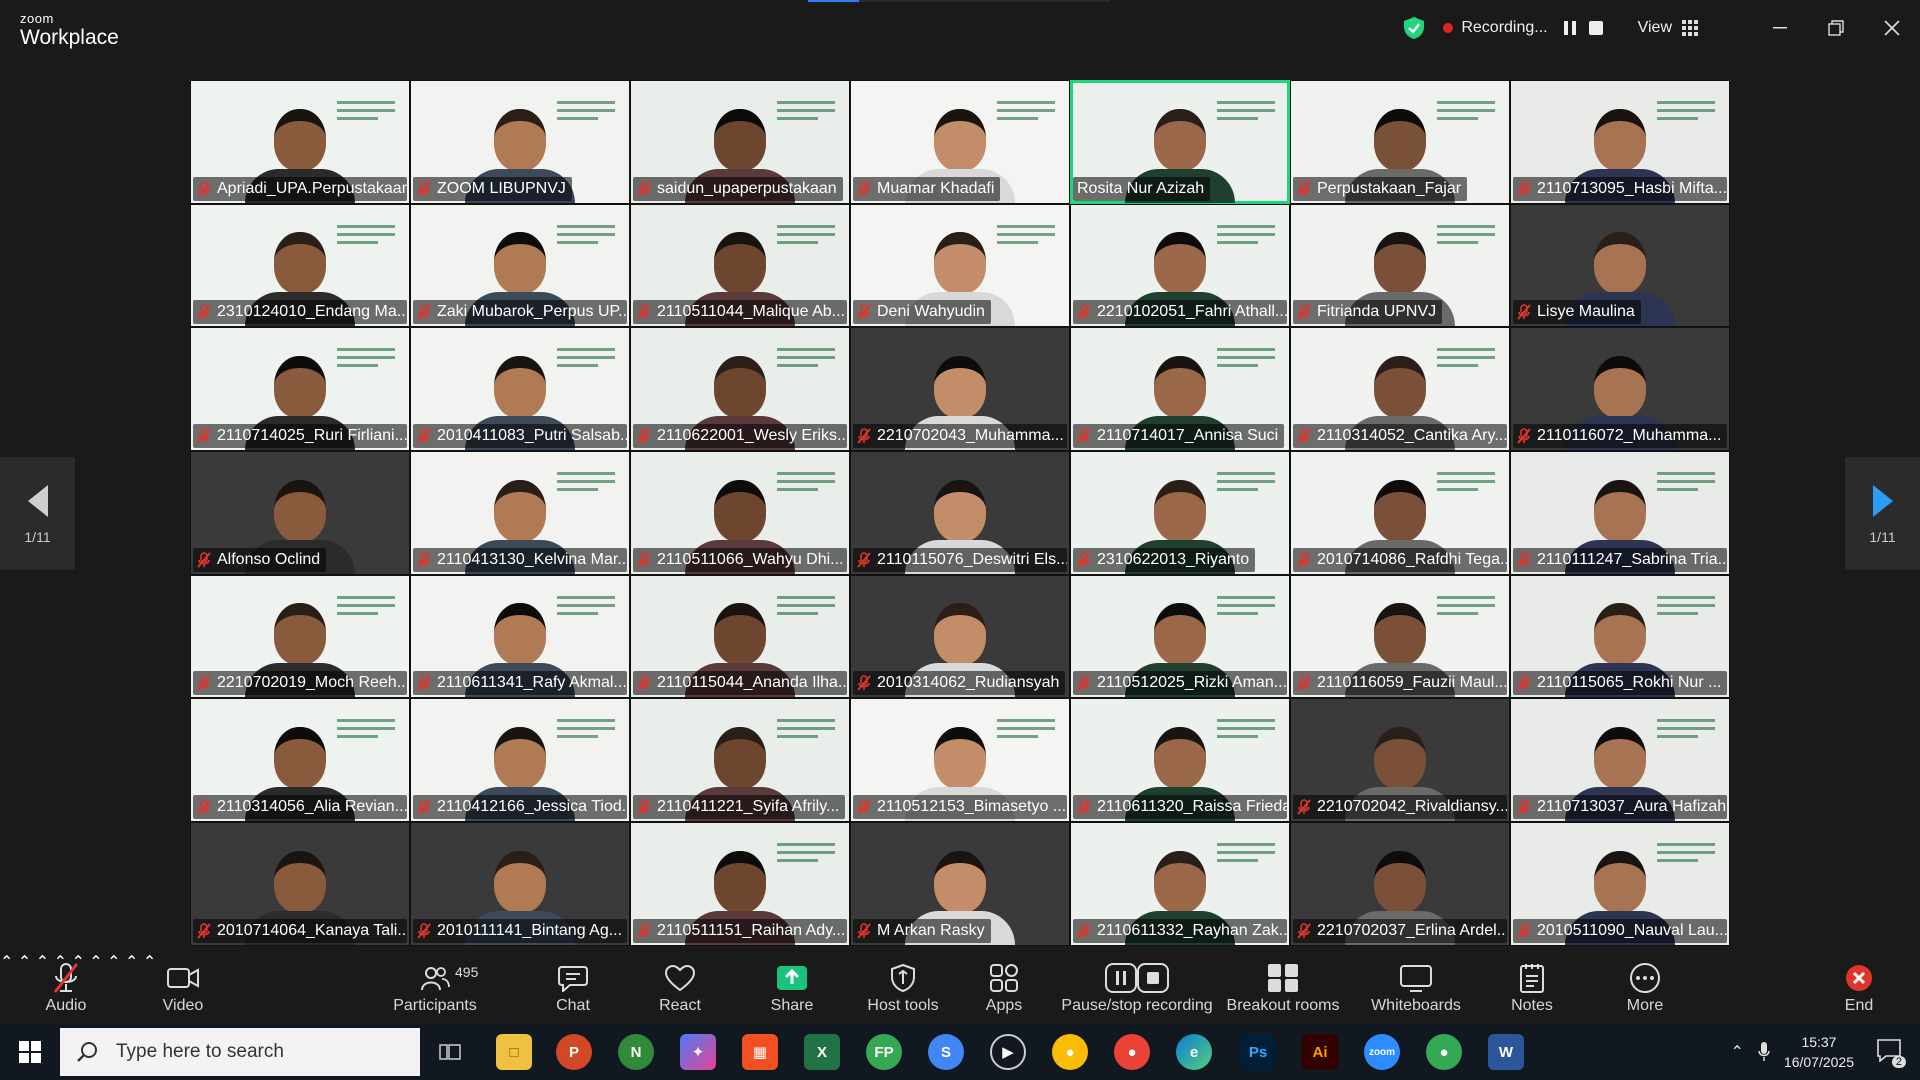 The image size is (1920, 1080). What do you see at coordinates (1645, 988) in the screenshot?
I see `more-button: More` at bounding box center [1645, 988].